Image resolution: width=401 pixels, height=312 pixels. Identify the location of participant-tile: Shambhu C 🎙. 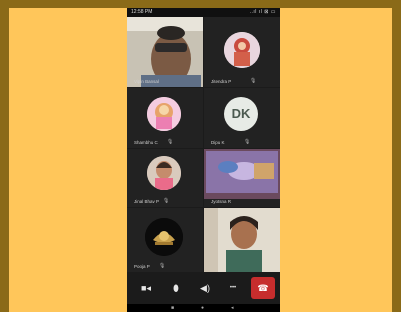
(165, 118).